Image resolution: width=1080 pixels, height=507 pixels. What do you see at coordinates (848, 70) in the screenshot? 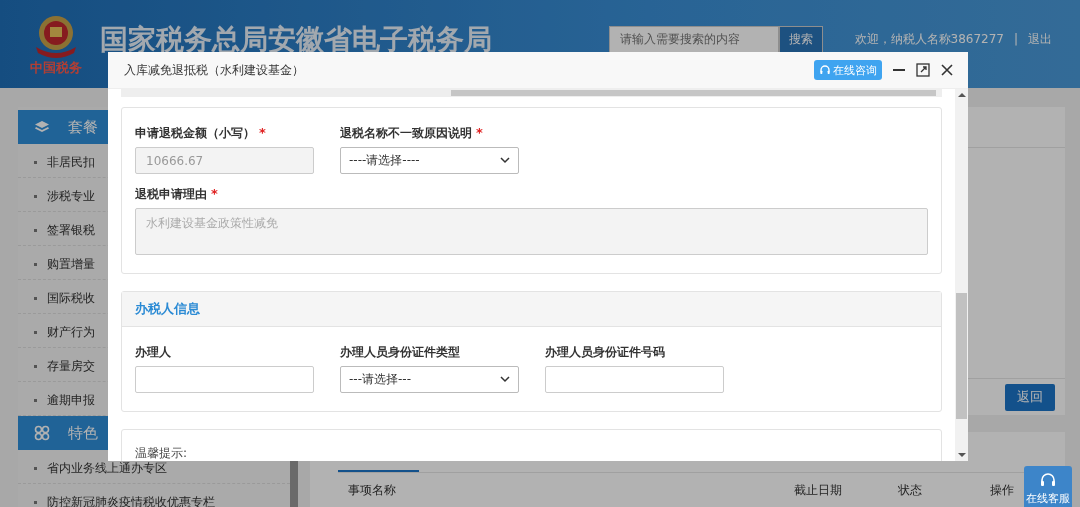
I see `consult-button: 在线咨询` at bounding box center [848, 70].